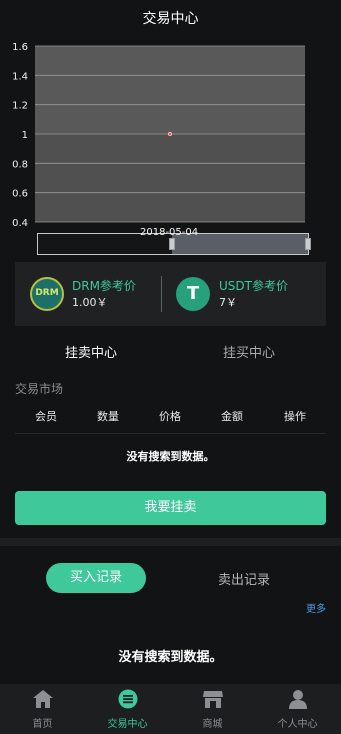 The image size is (341, 734). Describe the element at coordinates (127, 724) in the screenshot. I see `nav-exchange-label: 交易中心` at that location.